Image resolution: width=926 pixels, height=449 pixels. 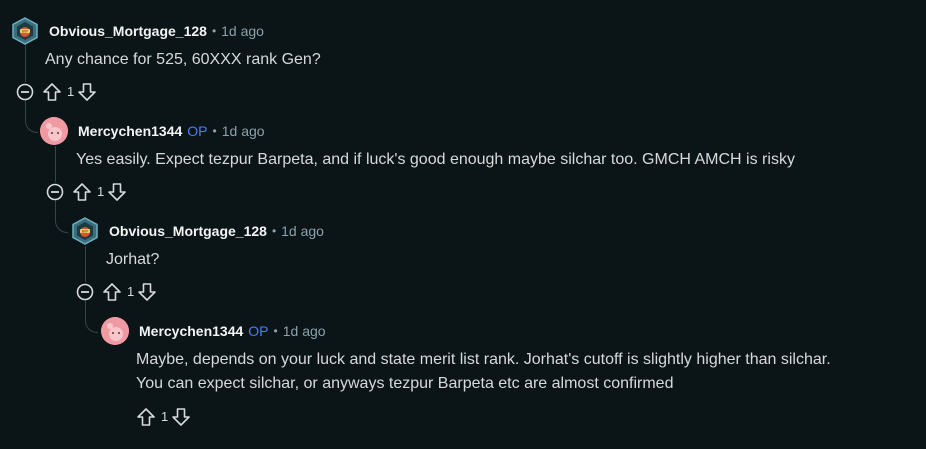 I want to click on comment-text-line: Jorhat?, so click(x=133, y=259).